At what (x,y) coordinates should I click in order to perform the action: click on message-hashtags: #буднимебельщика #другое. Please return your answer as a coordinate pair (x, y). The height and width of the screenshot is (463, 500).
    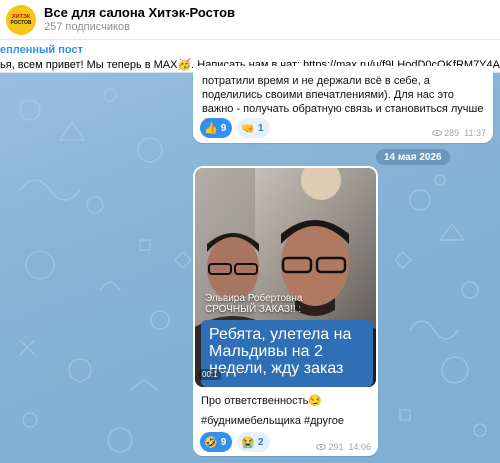
    Looking at the image, I should click on (272, 421).